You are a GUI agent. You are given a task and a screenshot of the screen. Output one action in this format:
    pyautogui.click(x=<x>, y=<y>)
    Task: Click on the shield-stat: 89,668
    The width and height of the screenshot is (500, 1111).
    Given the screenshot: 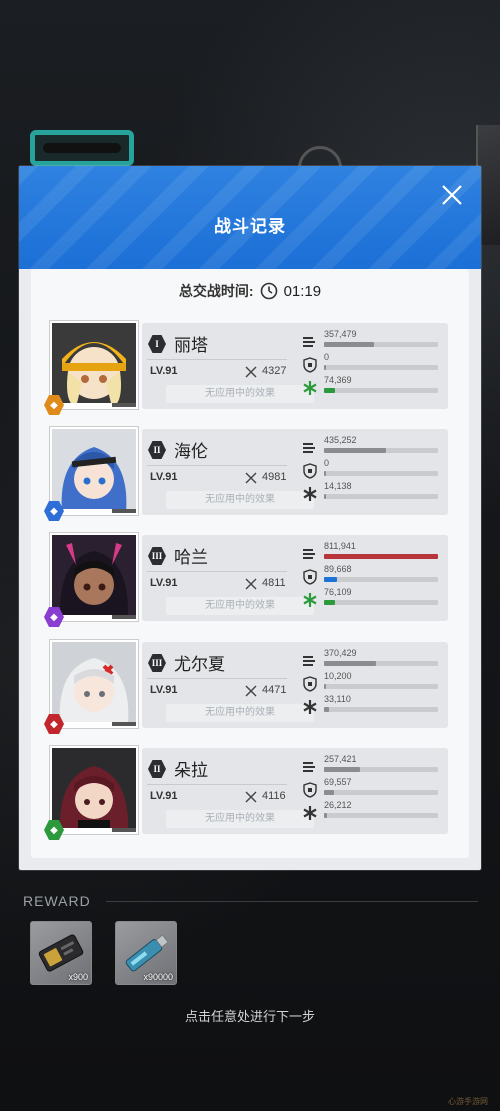 What is the action you would take?
    pyautogui.click(x=371, y=576)
    